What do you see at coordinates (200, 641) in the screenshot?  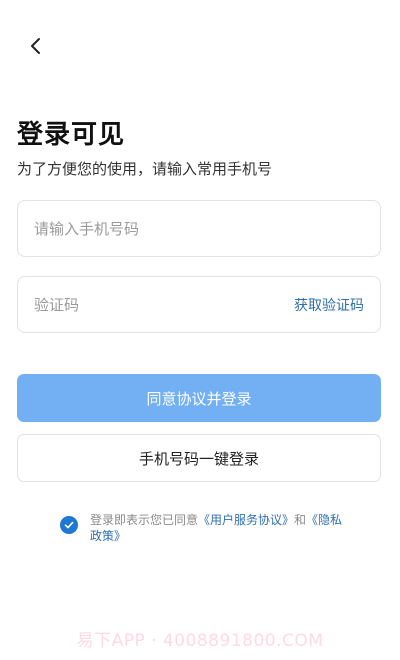 I see `watermark: 易下APP · 4008891800.COM` at bounding box center [200, 641].